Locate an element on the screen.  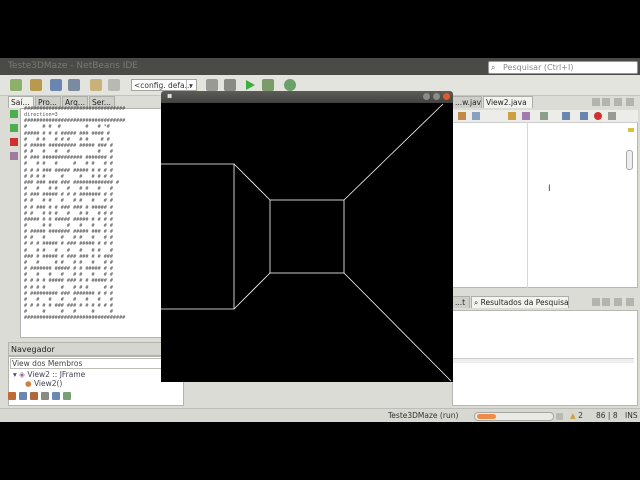
members-view-select: View dos Membros is located at coordinates (96, 363).